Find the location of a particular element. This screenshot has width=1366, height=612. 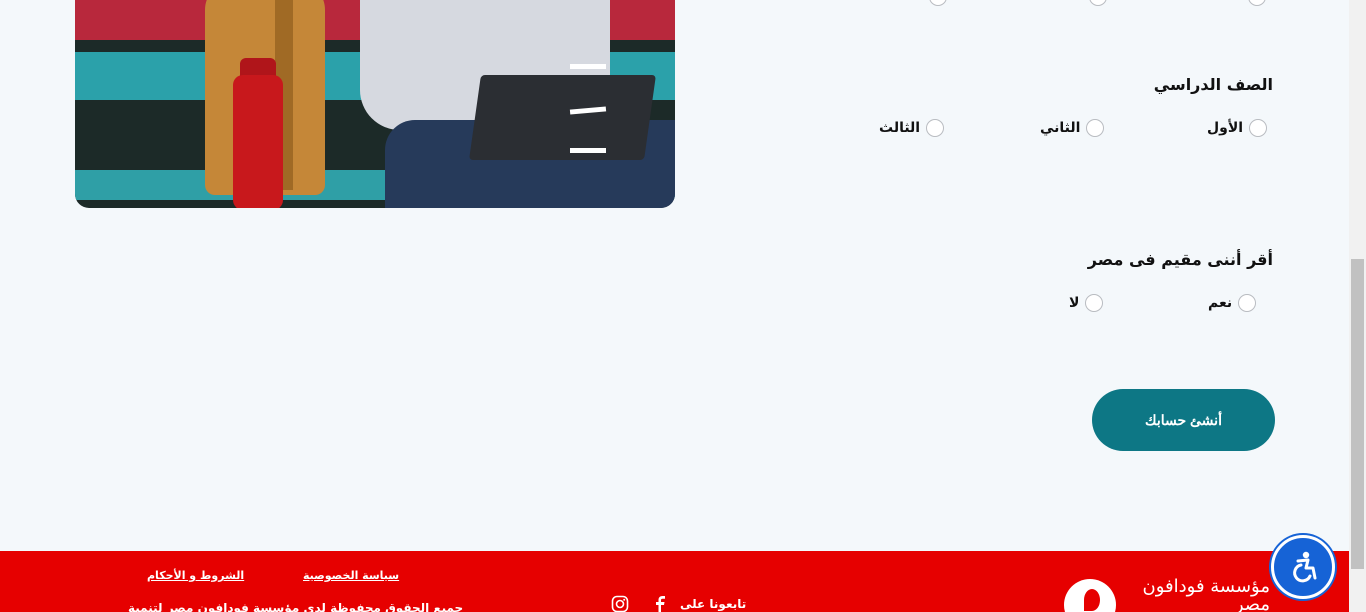

grade-option-first: الأول is located at coordinates (1237, 128).